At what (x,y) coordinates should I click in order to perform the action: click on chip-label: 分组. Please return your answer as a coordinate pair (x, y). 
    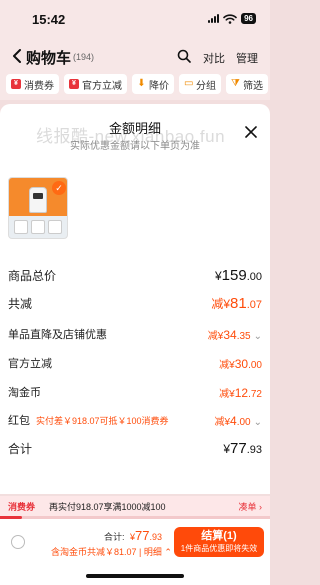
    Looking at the image, I should click on (206, 86).